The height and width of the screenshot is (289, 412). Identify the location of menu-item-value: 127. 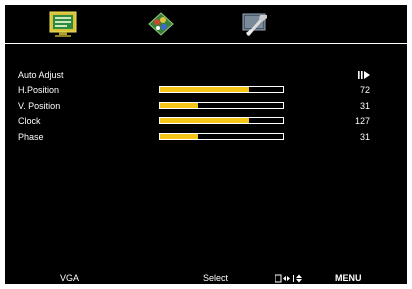
(362, 121).